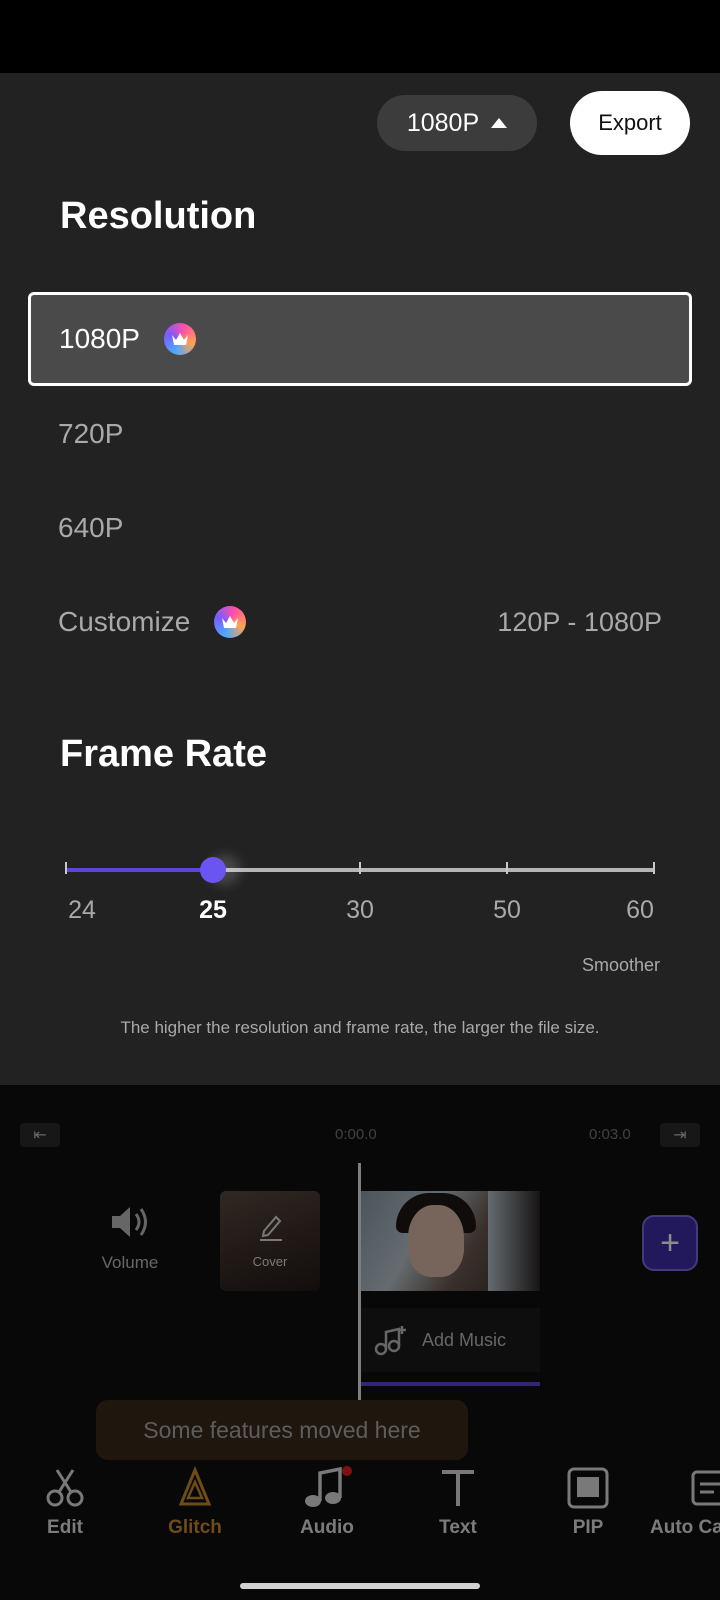 Image resolution: width=720 pixels, height=1600 pixels. What do you see at coordinates (139, 870) in the screenshot?
I see `slider-fill` at bounding box center [139, 870].